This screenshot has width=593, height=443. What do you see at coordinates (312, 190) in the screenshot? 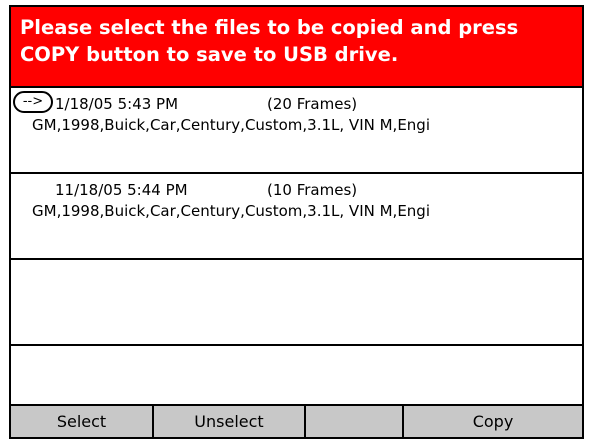
I see `file-frame-count: (10 Frames)` at bounding box center [312, 190].